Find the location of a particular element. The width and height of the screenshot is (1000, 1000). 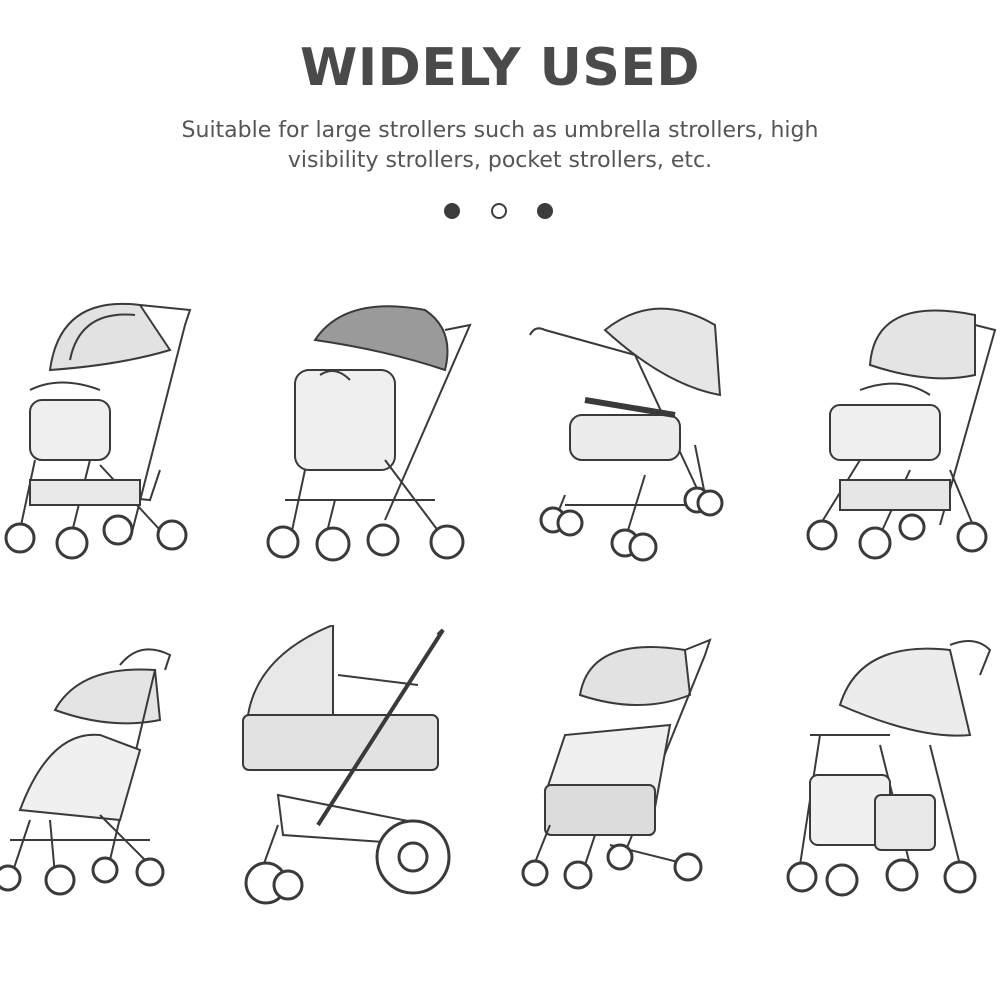

pram-sketch-icon is located at coordinates (346, 765).